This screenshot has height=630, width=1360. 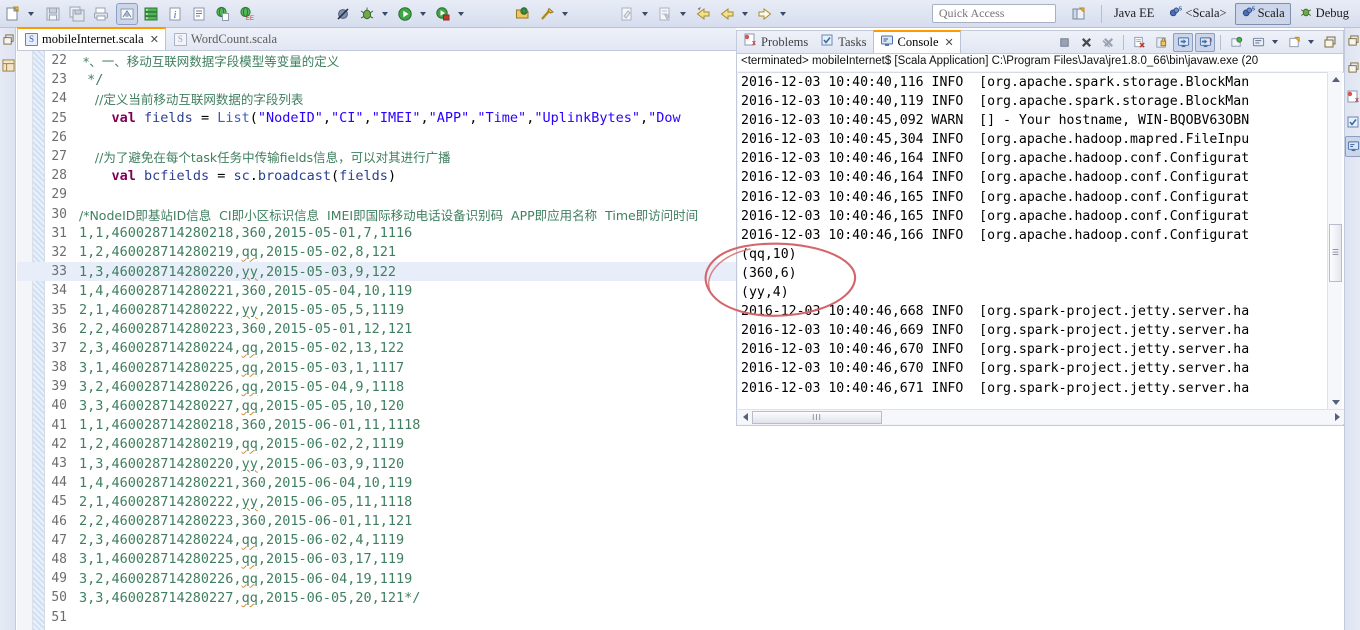 I want to click on console-vertical-scrollbar: ☰, so click(x=1334, y=240).